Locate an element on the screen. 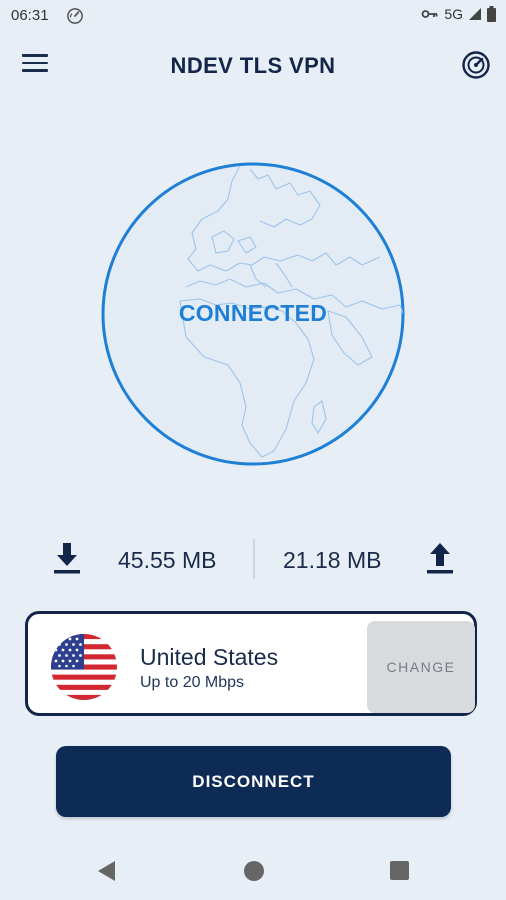  vpn-key-icon is located at coordinates (429, 14).